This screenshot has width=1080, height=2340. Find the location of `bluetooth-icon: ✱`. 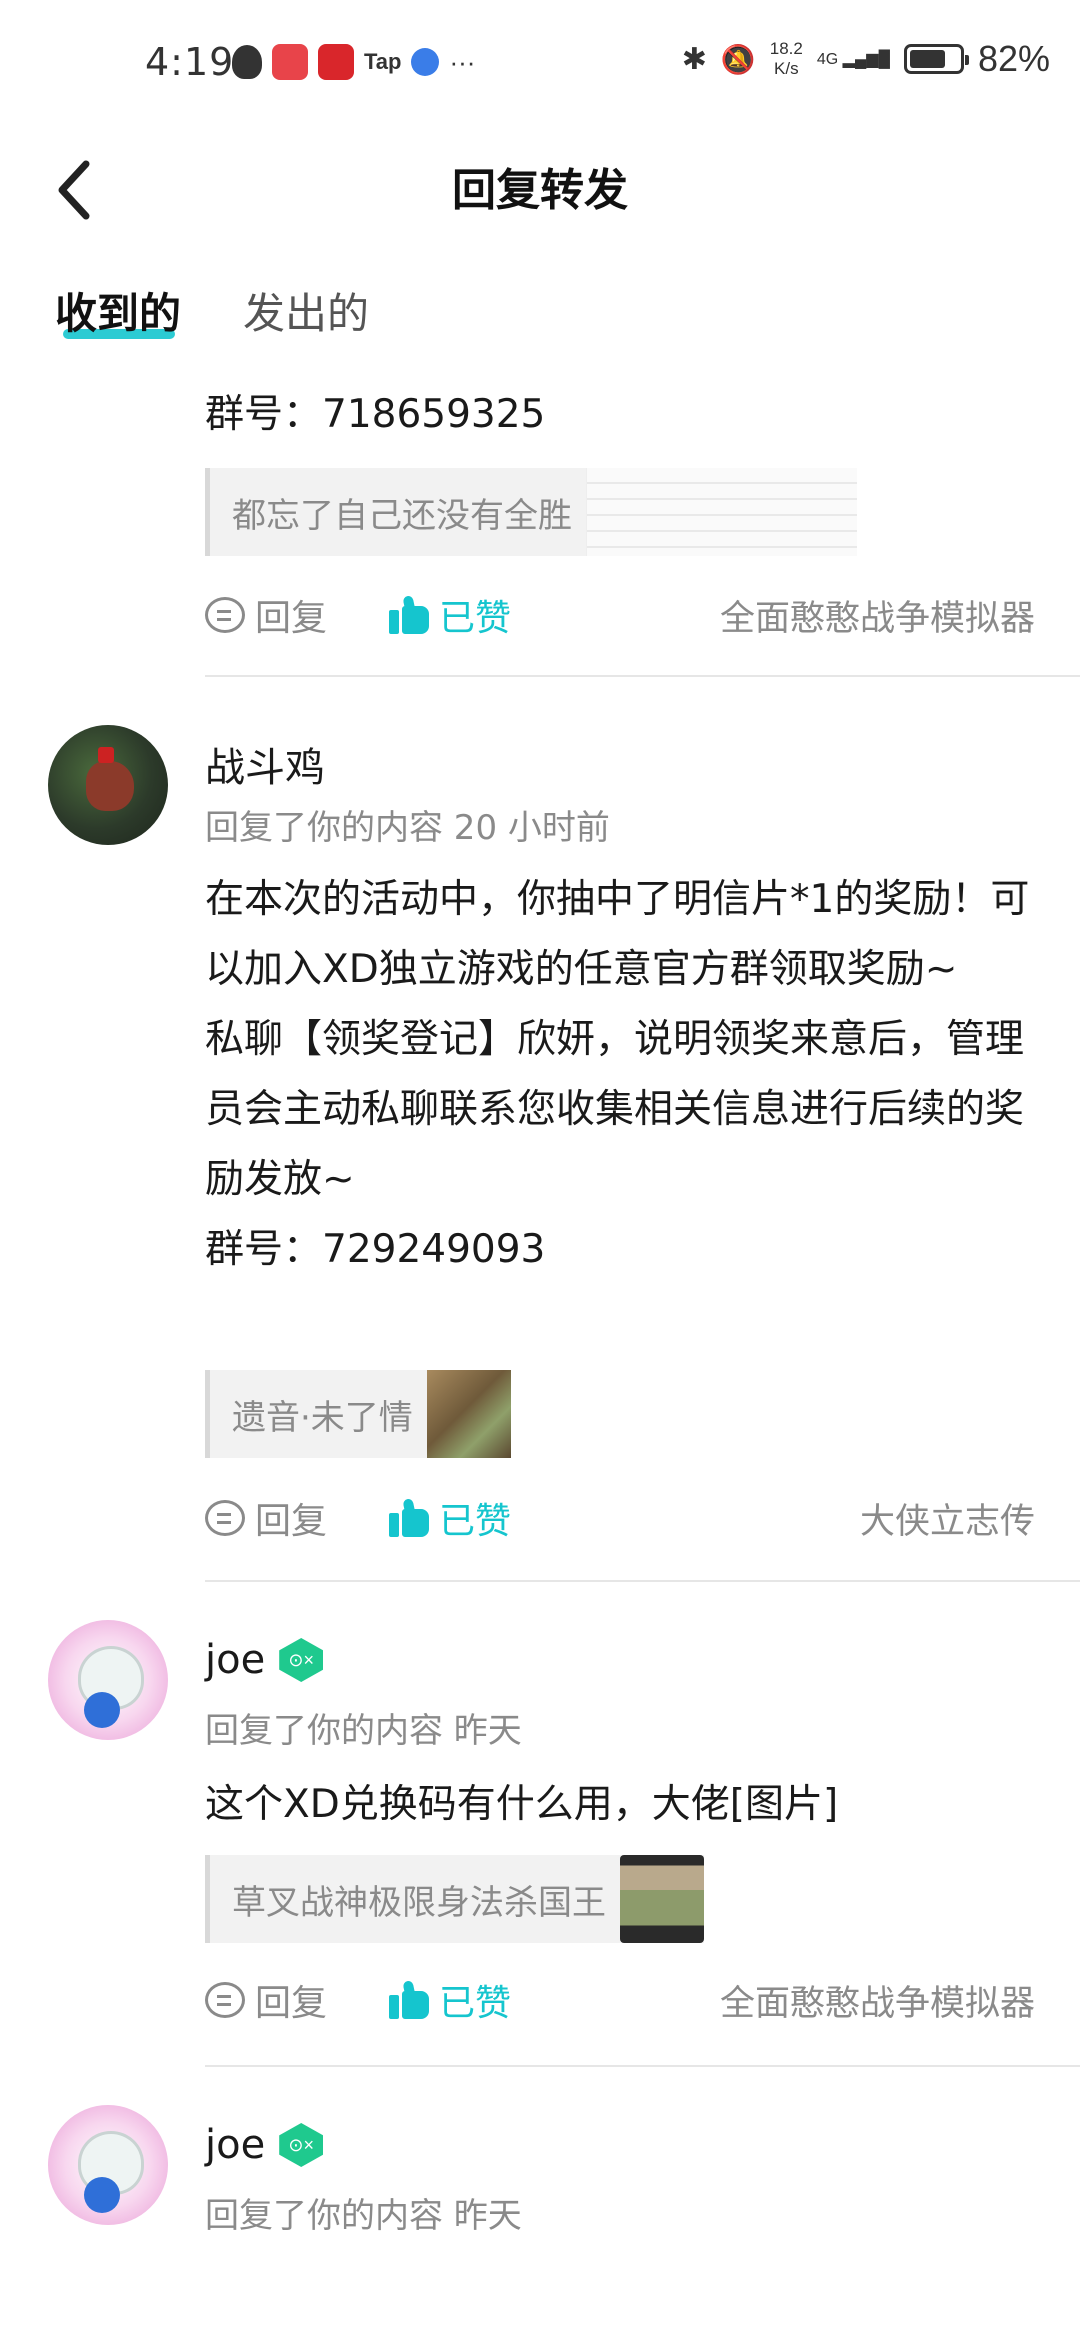

bluetooth-icon: ✱ is located at coordinates (694, 59).